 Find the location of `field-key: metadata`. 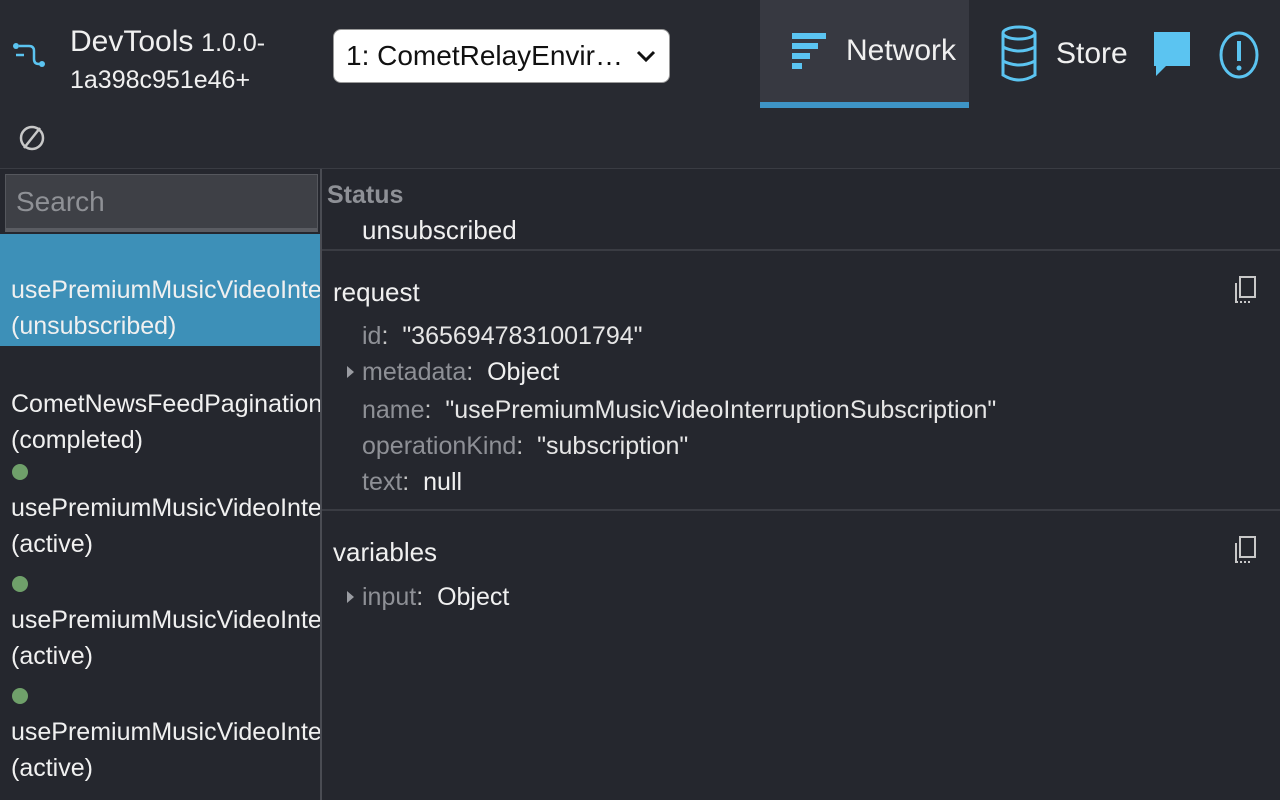

field-key: metadata is located at coordinates (414, 372).